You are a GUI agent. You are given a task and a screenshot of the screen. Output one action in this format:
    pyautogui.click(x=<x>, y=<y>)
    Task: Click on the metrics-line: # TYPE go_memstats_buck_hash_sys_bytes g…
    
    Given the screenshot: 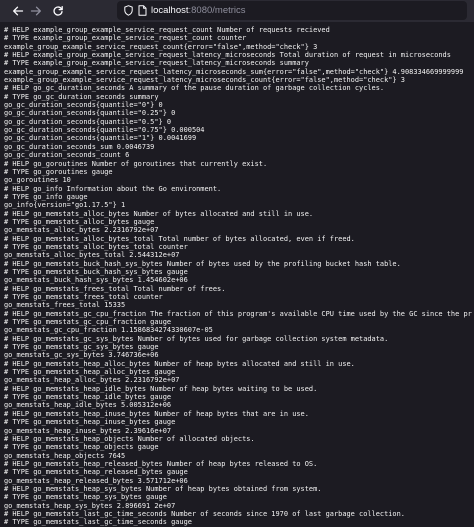 What is the action you would take?
    pyautogui.click(x=96, y=271)
    